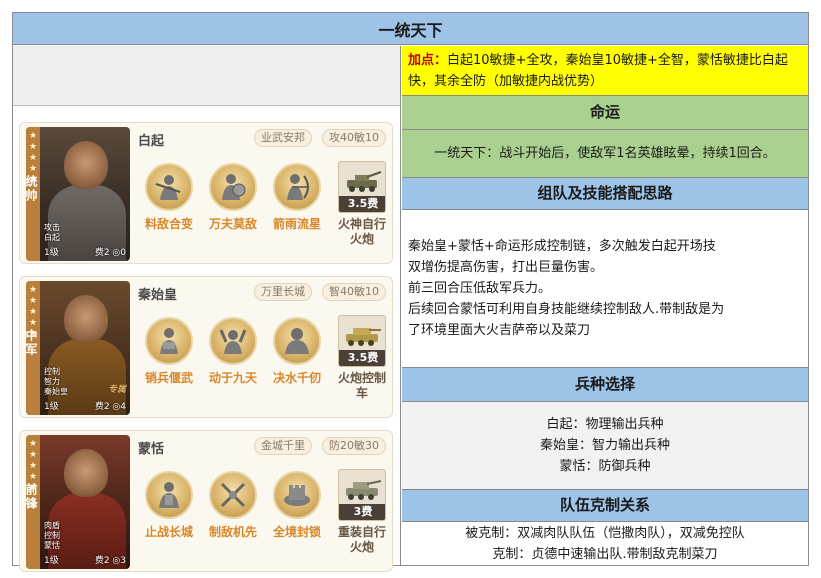 The image size is (821, 578). I want to click on hero-stat-badge: 攻40敏10, so click(354, 138).